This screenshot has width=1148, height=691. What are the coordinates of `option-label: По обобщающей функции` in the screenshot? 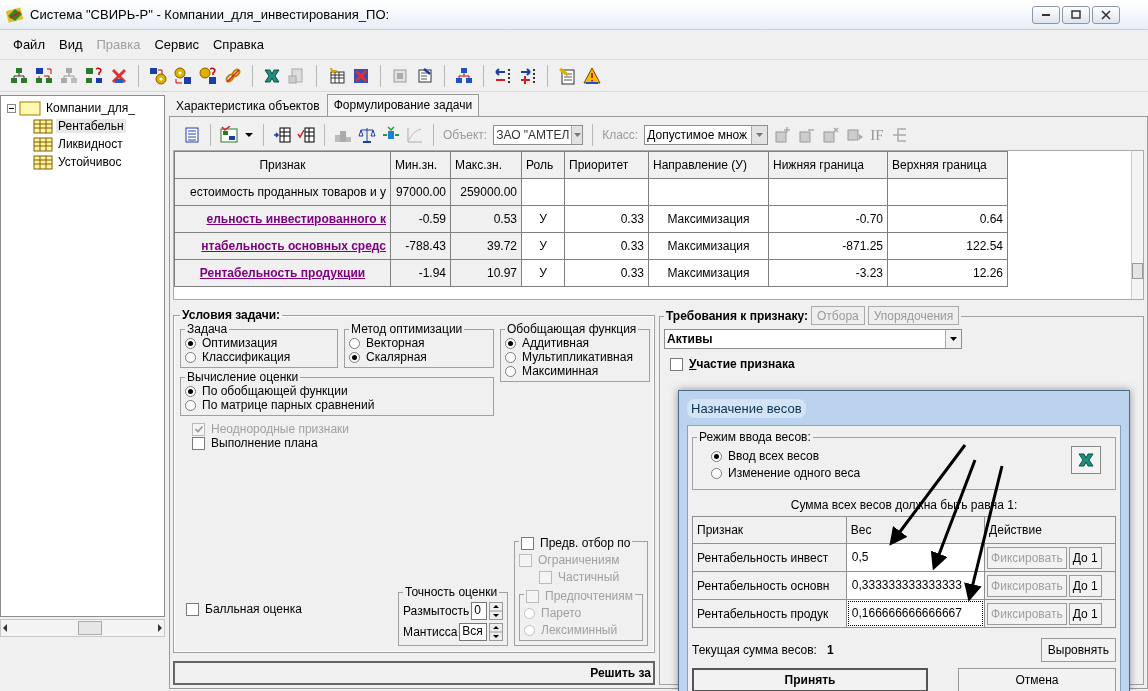 It's located at (275, 391).